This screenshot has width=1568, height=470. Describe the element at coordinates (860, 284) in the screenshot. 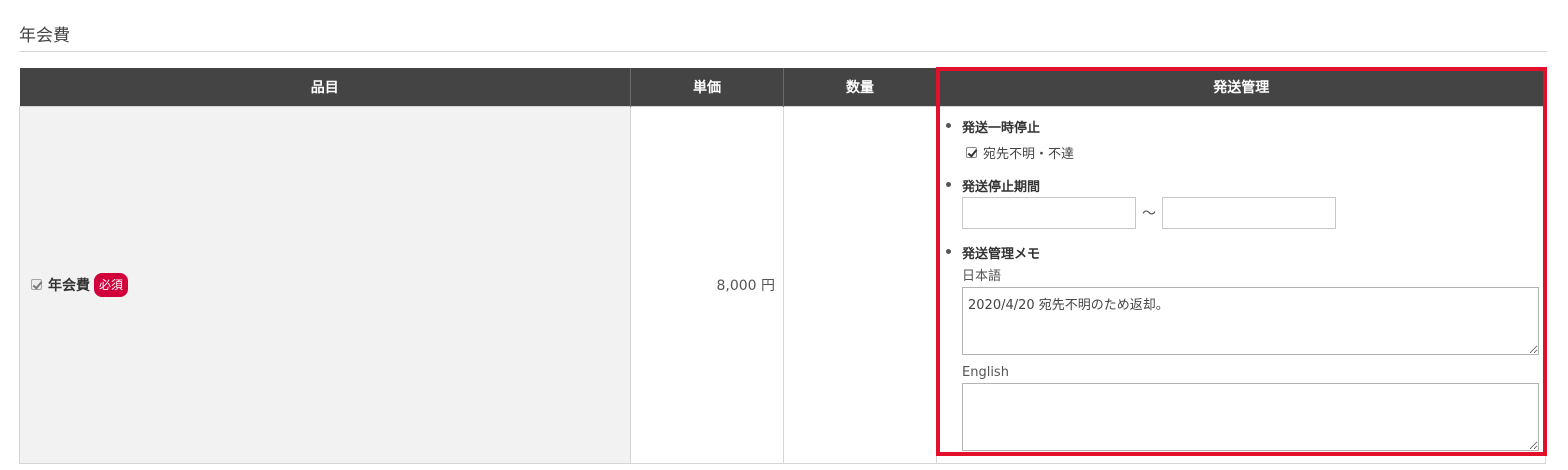

I see `quantity-cell` at that location.